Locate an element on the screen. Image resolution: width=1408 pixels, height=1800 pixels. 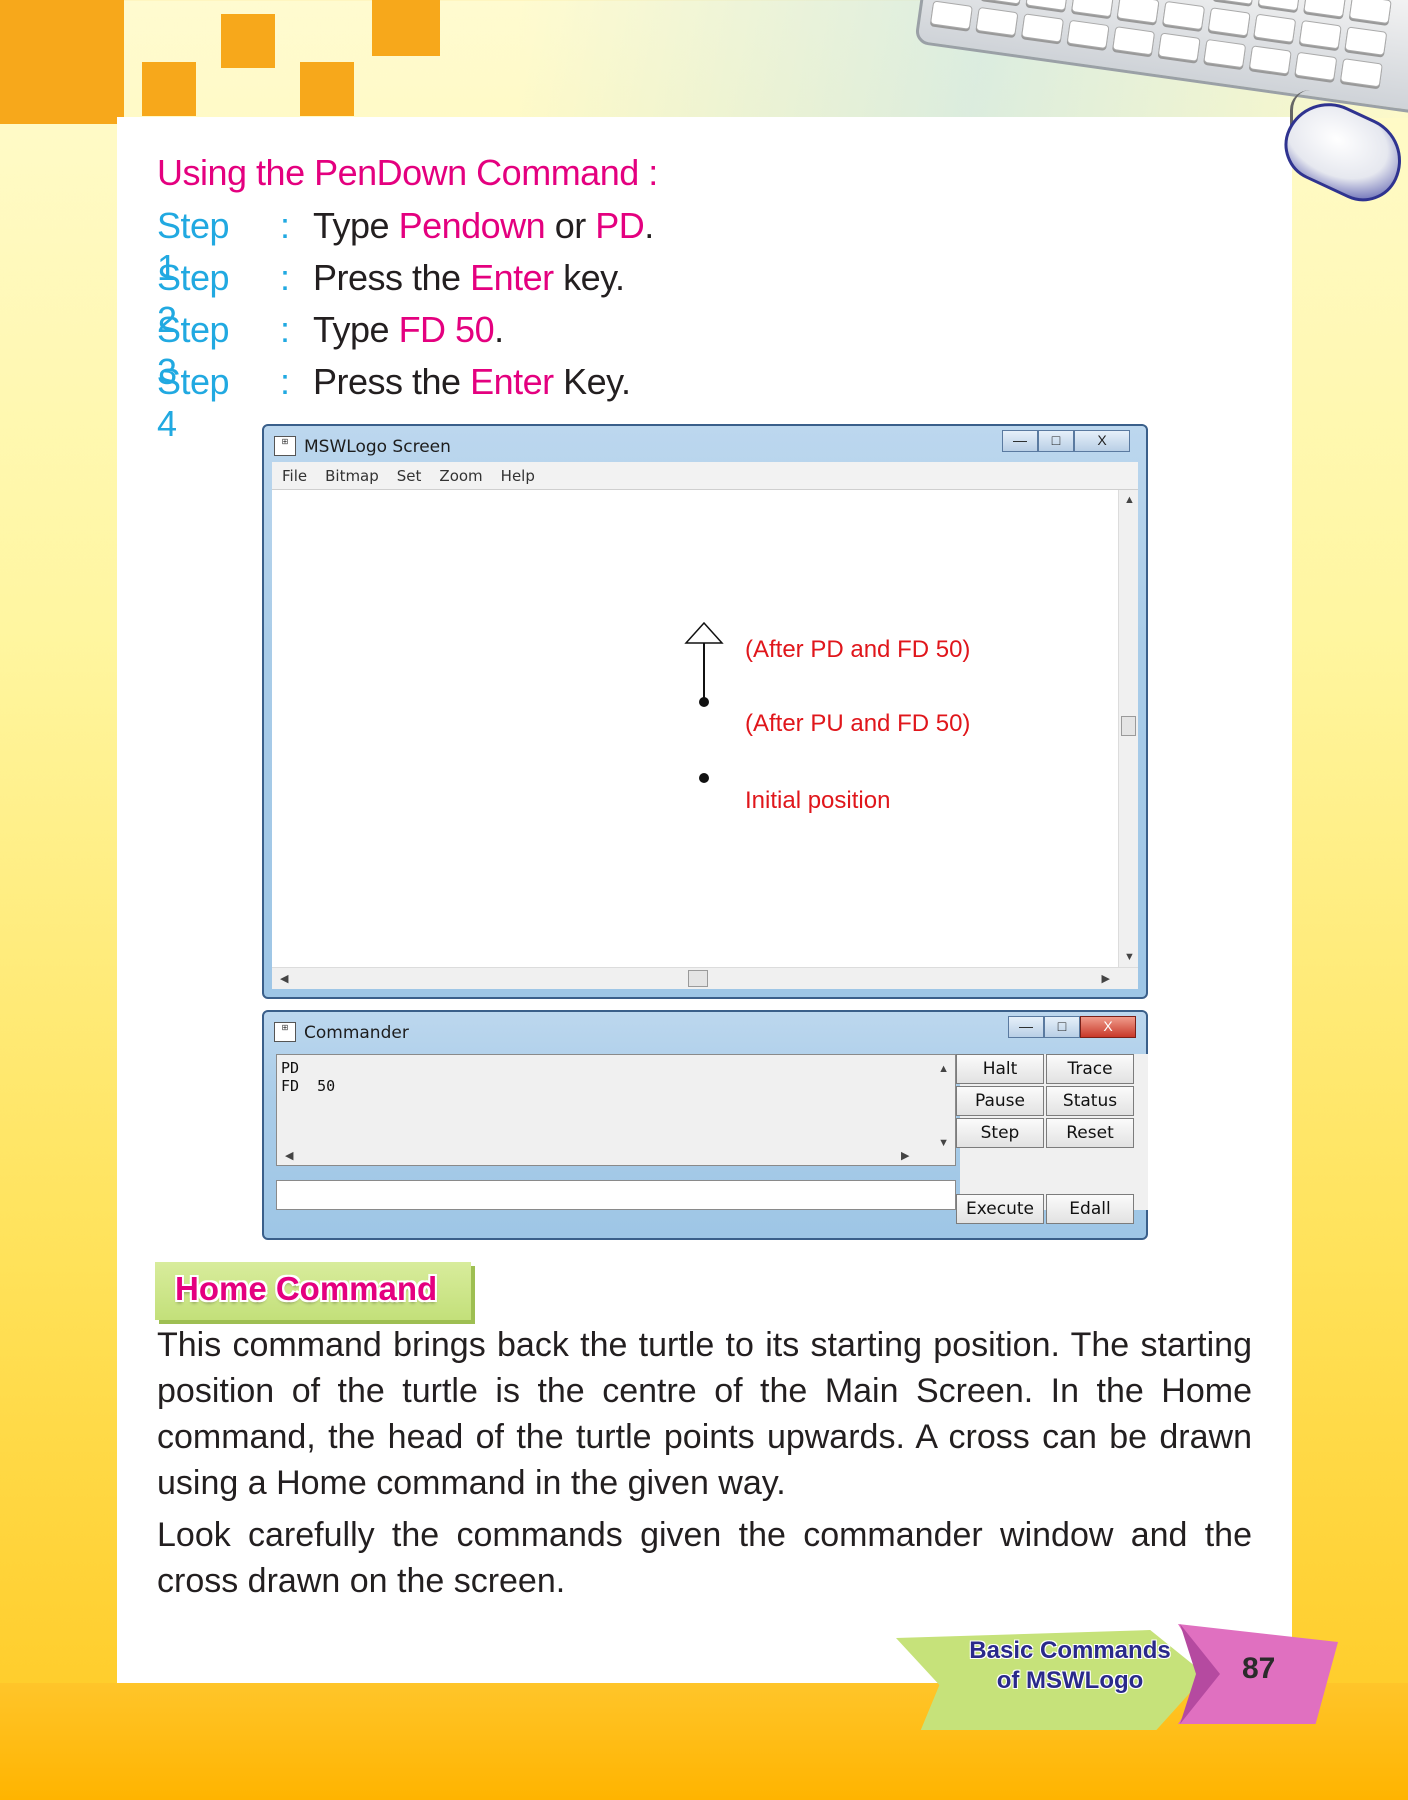
window-title: MSWLogo Screen is located at coordinates (377, 447).